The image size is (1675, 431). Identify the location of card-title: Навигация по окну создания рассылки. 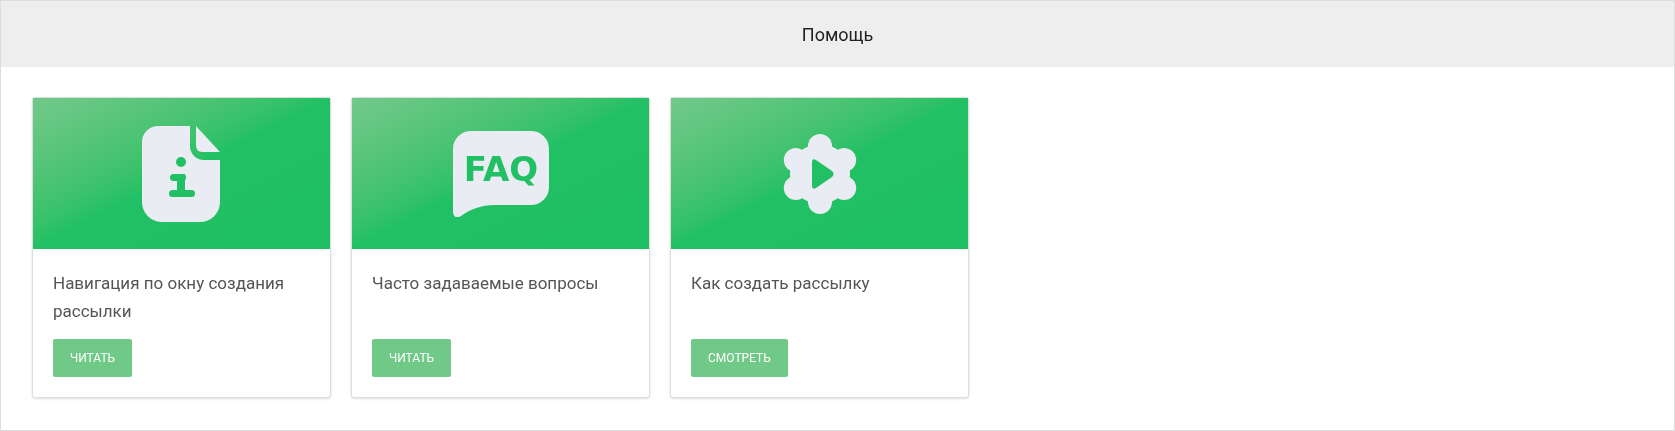
(169, 297).